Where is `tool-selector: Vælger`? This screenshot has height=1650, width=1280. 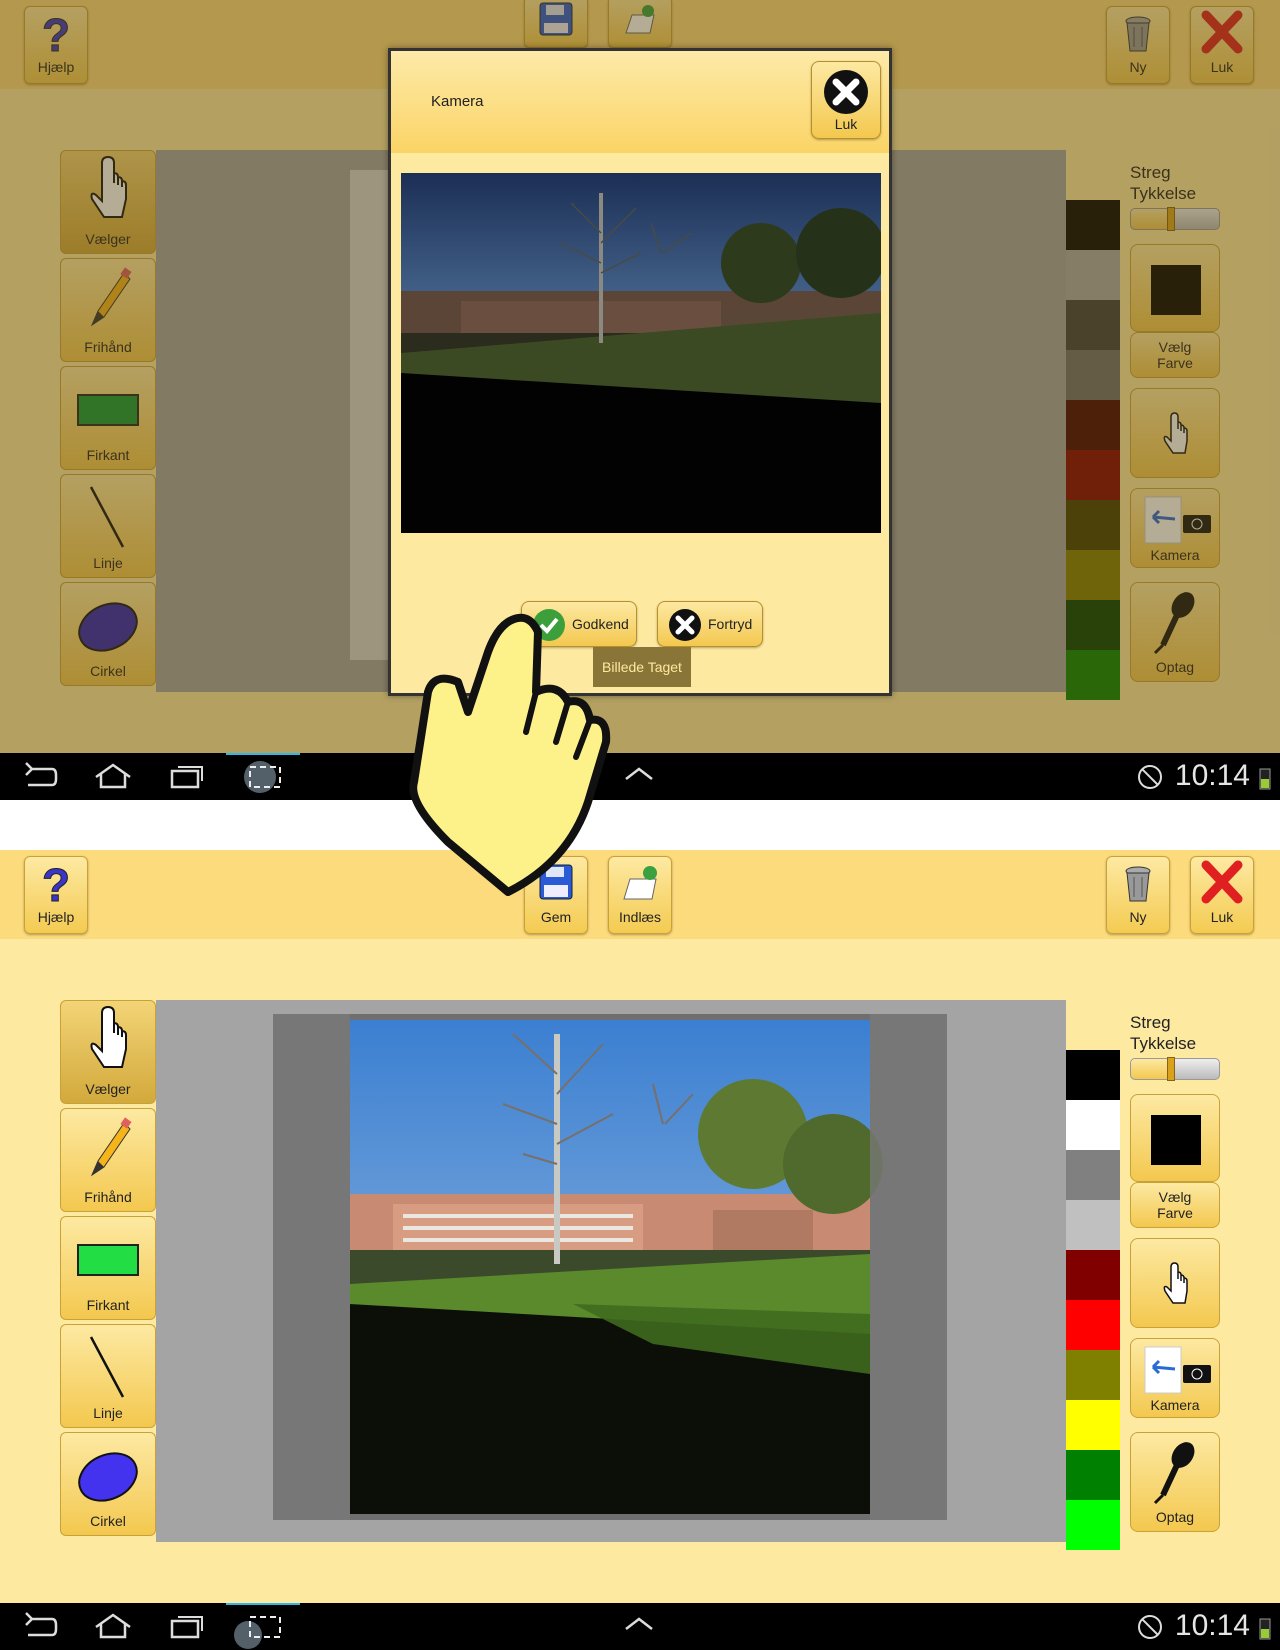 tool-selector: Vælger is located at coordinates (108, 1052).